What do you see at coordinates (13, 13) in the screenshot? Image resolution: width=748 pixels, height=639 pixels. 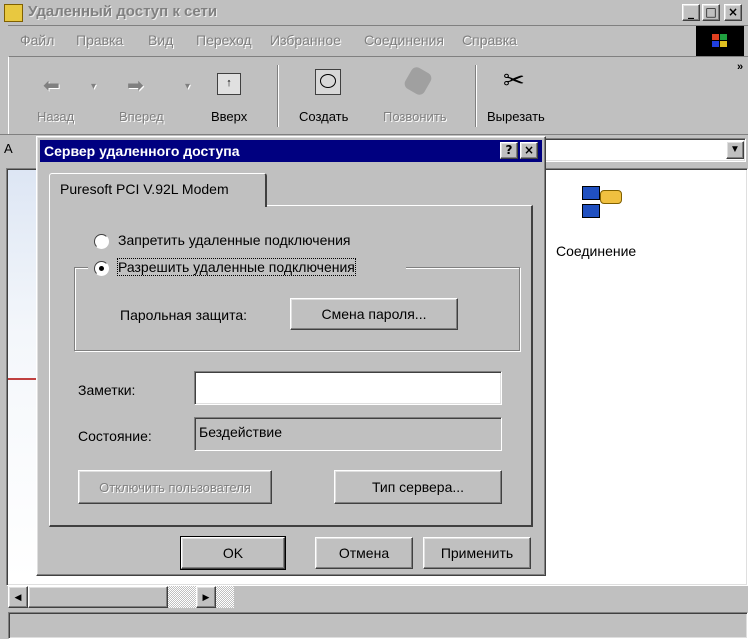 I see `folder-icon` at bounding box center [13, 13].